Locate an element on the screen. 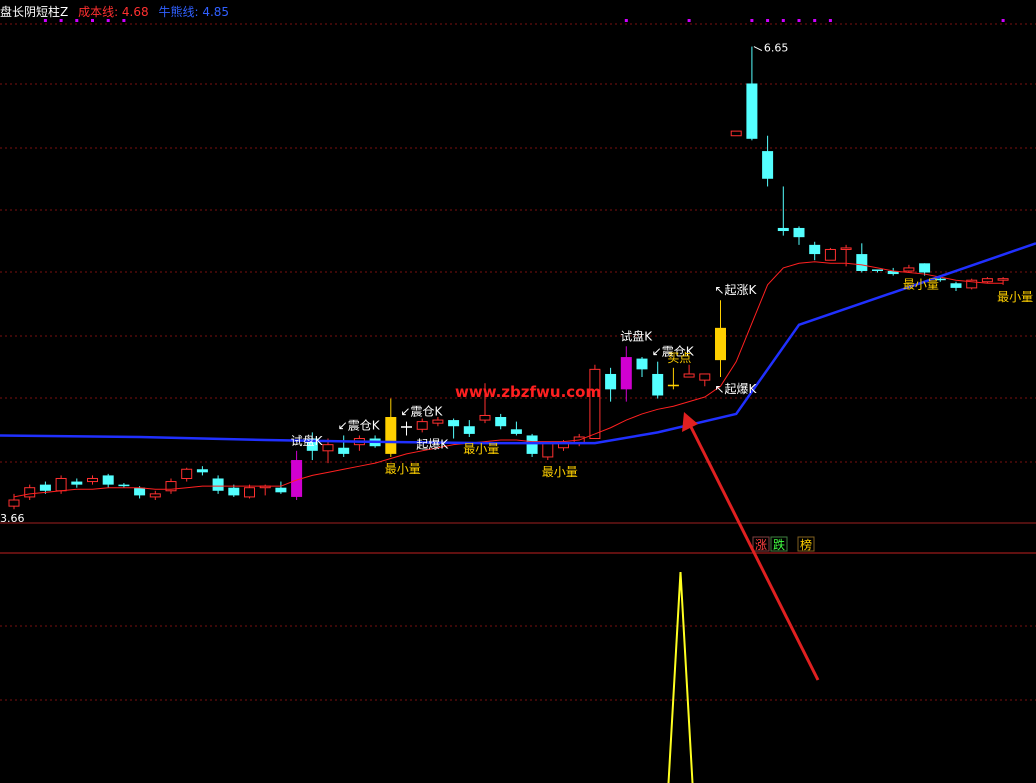  sub-tag: 涨 is located at coordinates (761, 544).